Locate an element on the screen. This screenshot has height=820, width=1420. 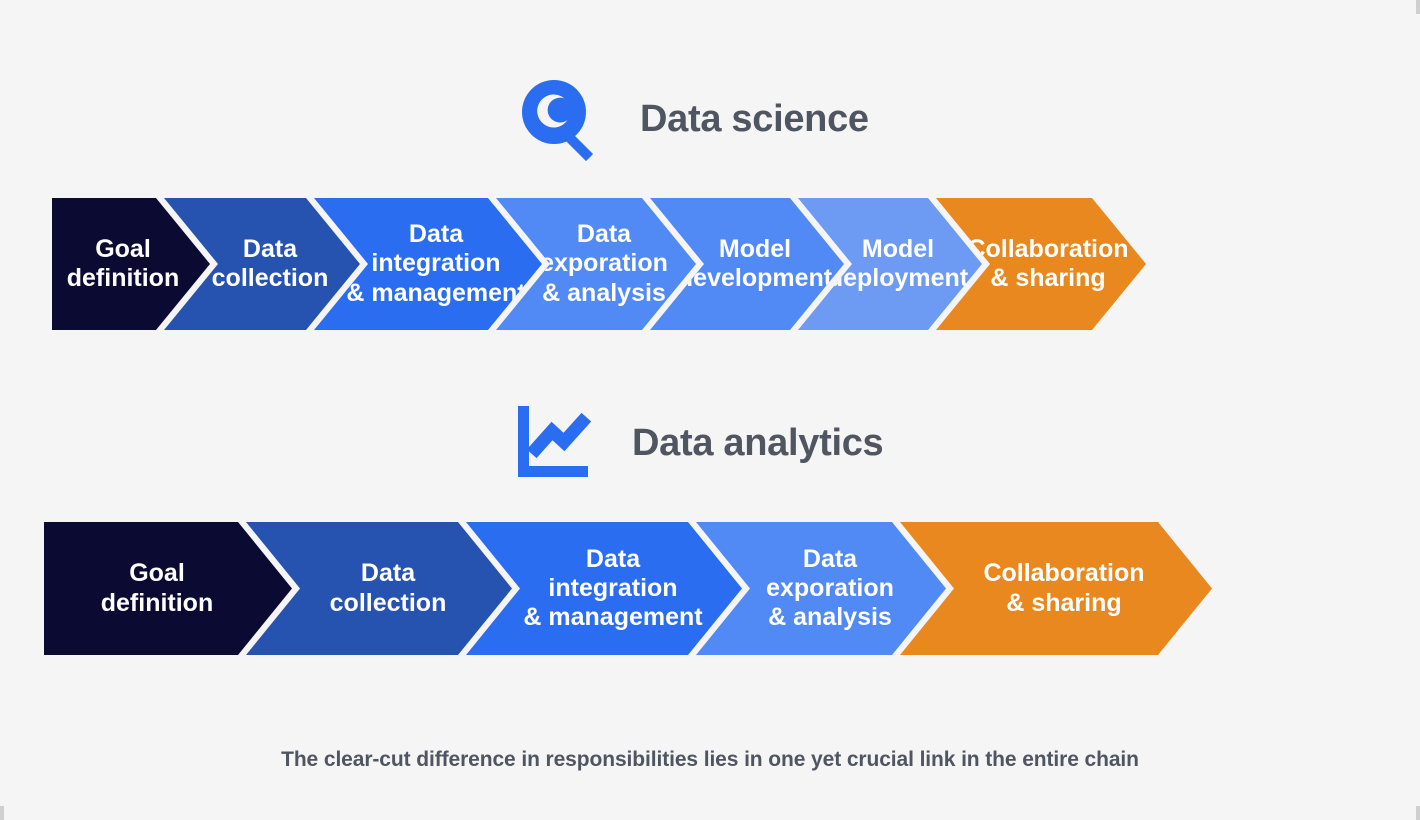
corner-tick-bottom-right is located at coordinates (1418, 813).